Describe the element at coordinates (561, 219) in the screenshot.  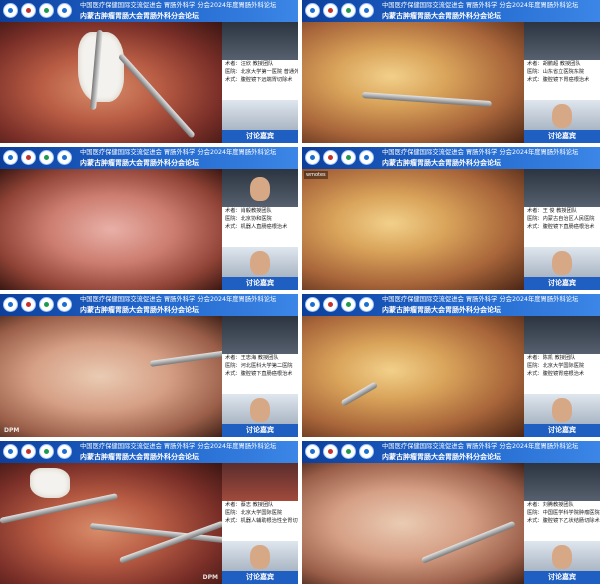
I see `hospital-line: 医院：内蒙古自治区人民医院` at that location.